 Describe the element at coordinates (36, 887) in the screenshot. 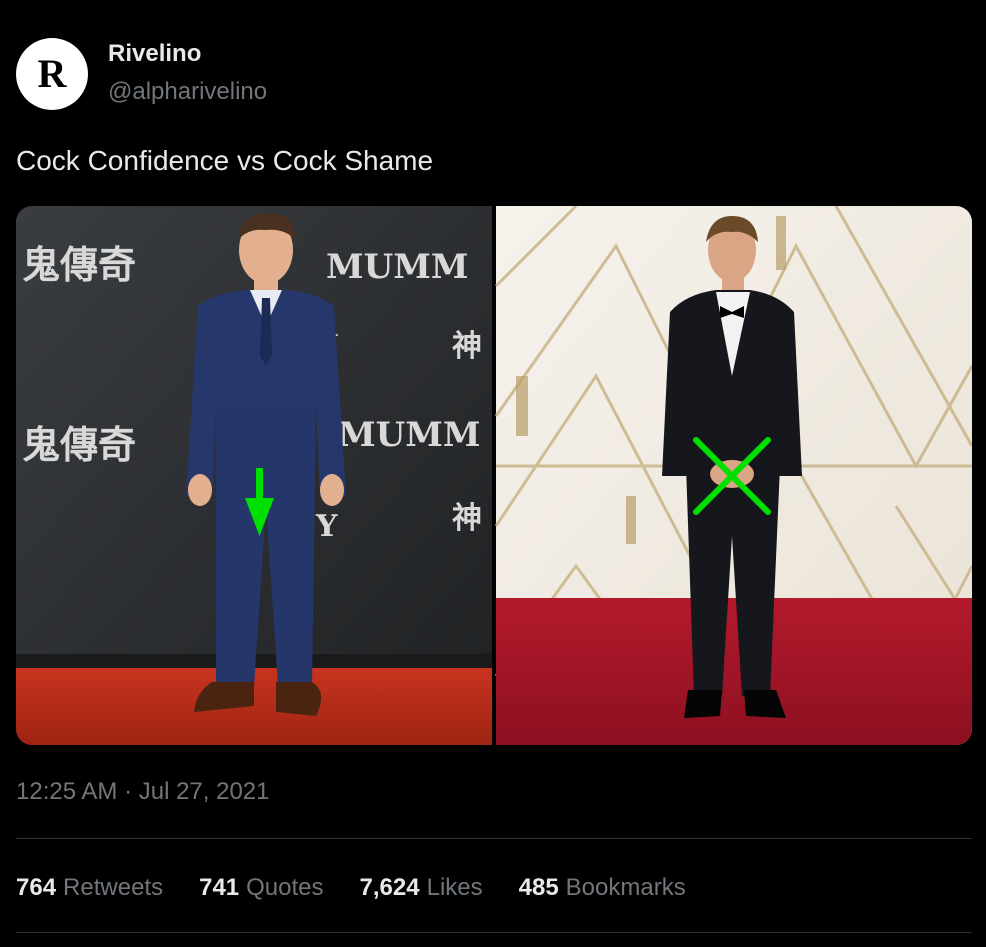

I see `retweets-count: 764` at that location.